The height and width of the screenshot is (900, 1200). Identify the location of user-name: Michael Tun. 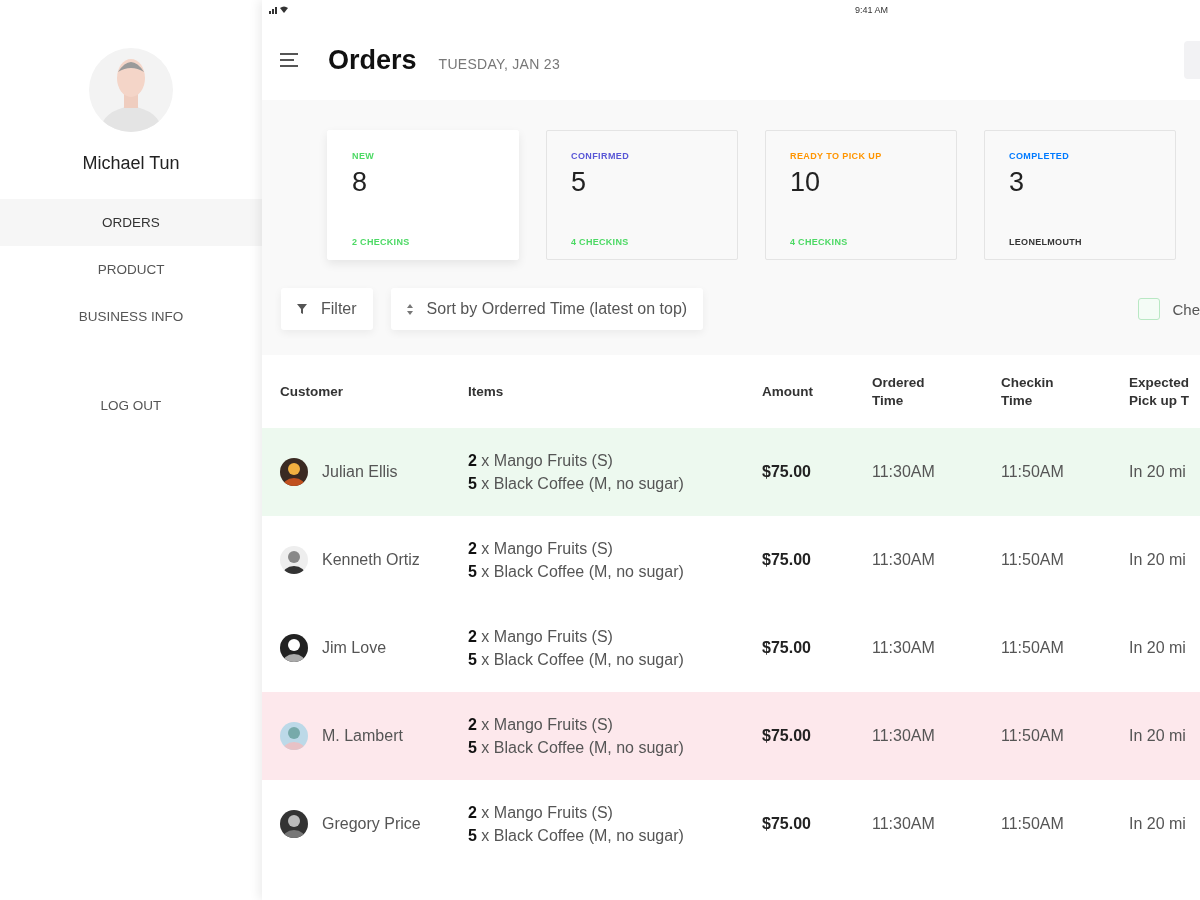
(131, 163).